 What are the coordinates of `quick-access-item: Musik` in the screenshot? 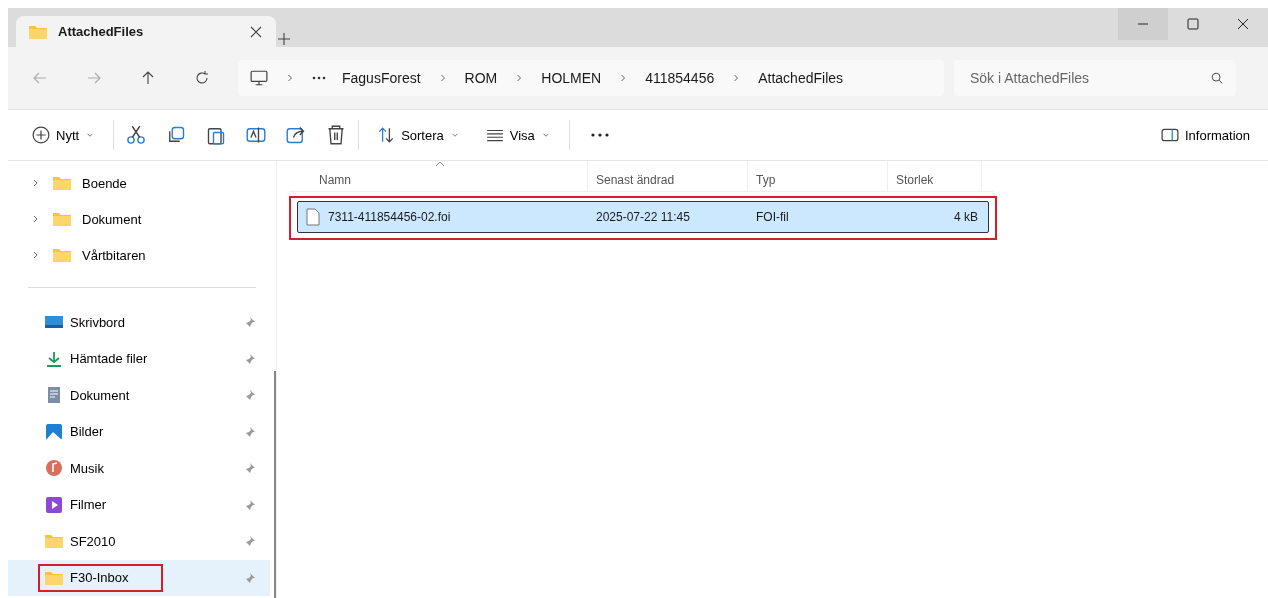 It's located at (139, 468).